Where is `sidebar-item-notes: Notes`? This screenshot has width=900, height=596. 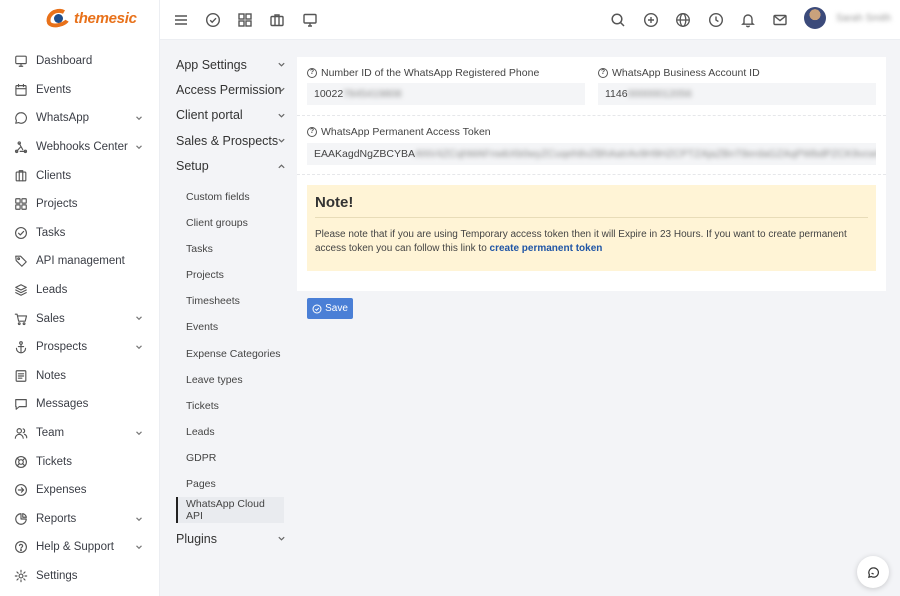
sidebar-item-notes: Notes is located at coordinates (80, 376).